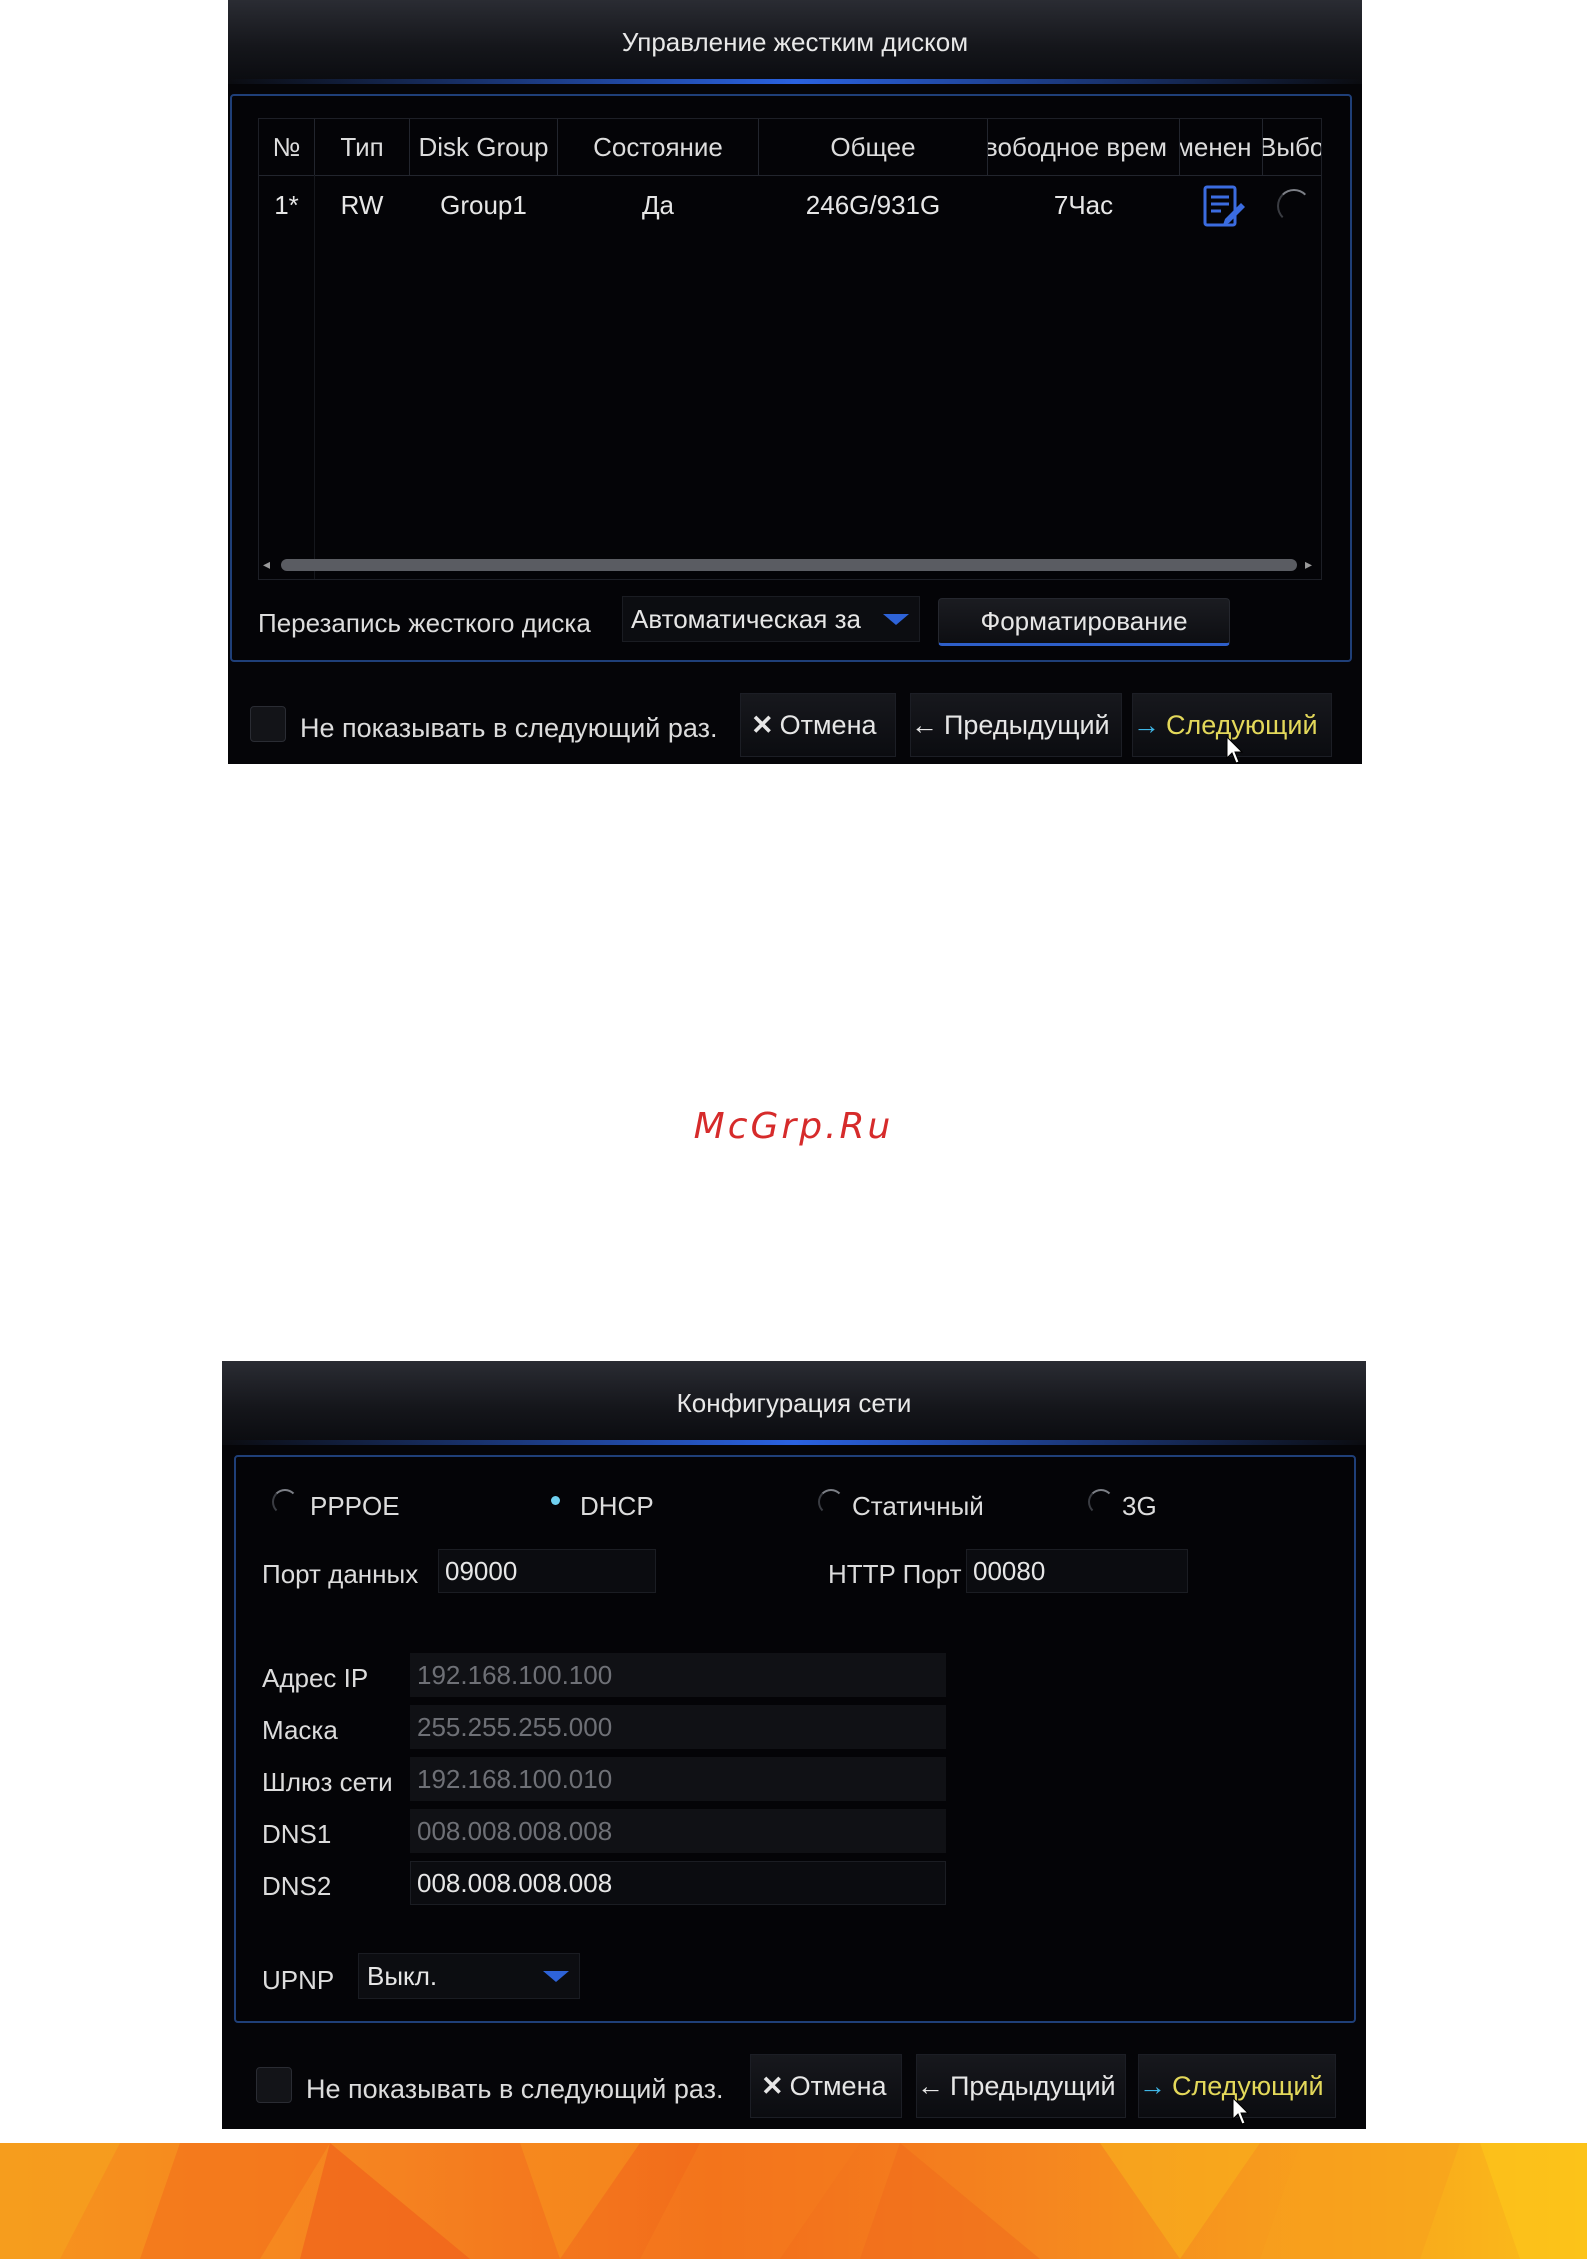 The width and height of the screenshot is (1587, 2259). What do you see at coordinates (1101, 1502) in the screenshot?
I see `radio-3g` at bounding box center [1101, 1502].